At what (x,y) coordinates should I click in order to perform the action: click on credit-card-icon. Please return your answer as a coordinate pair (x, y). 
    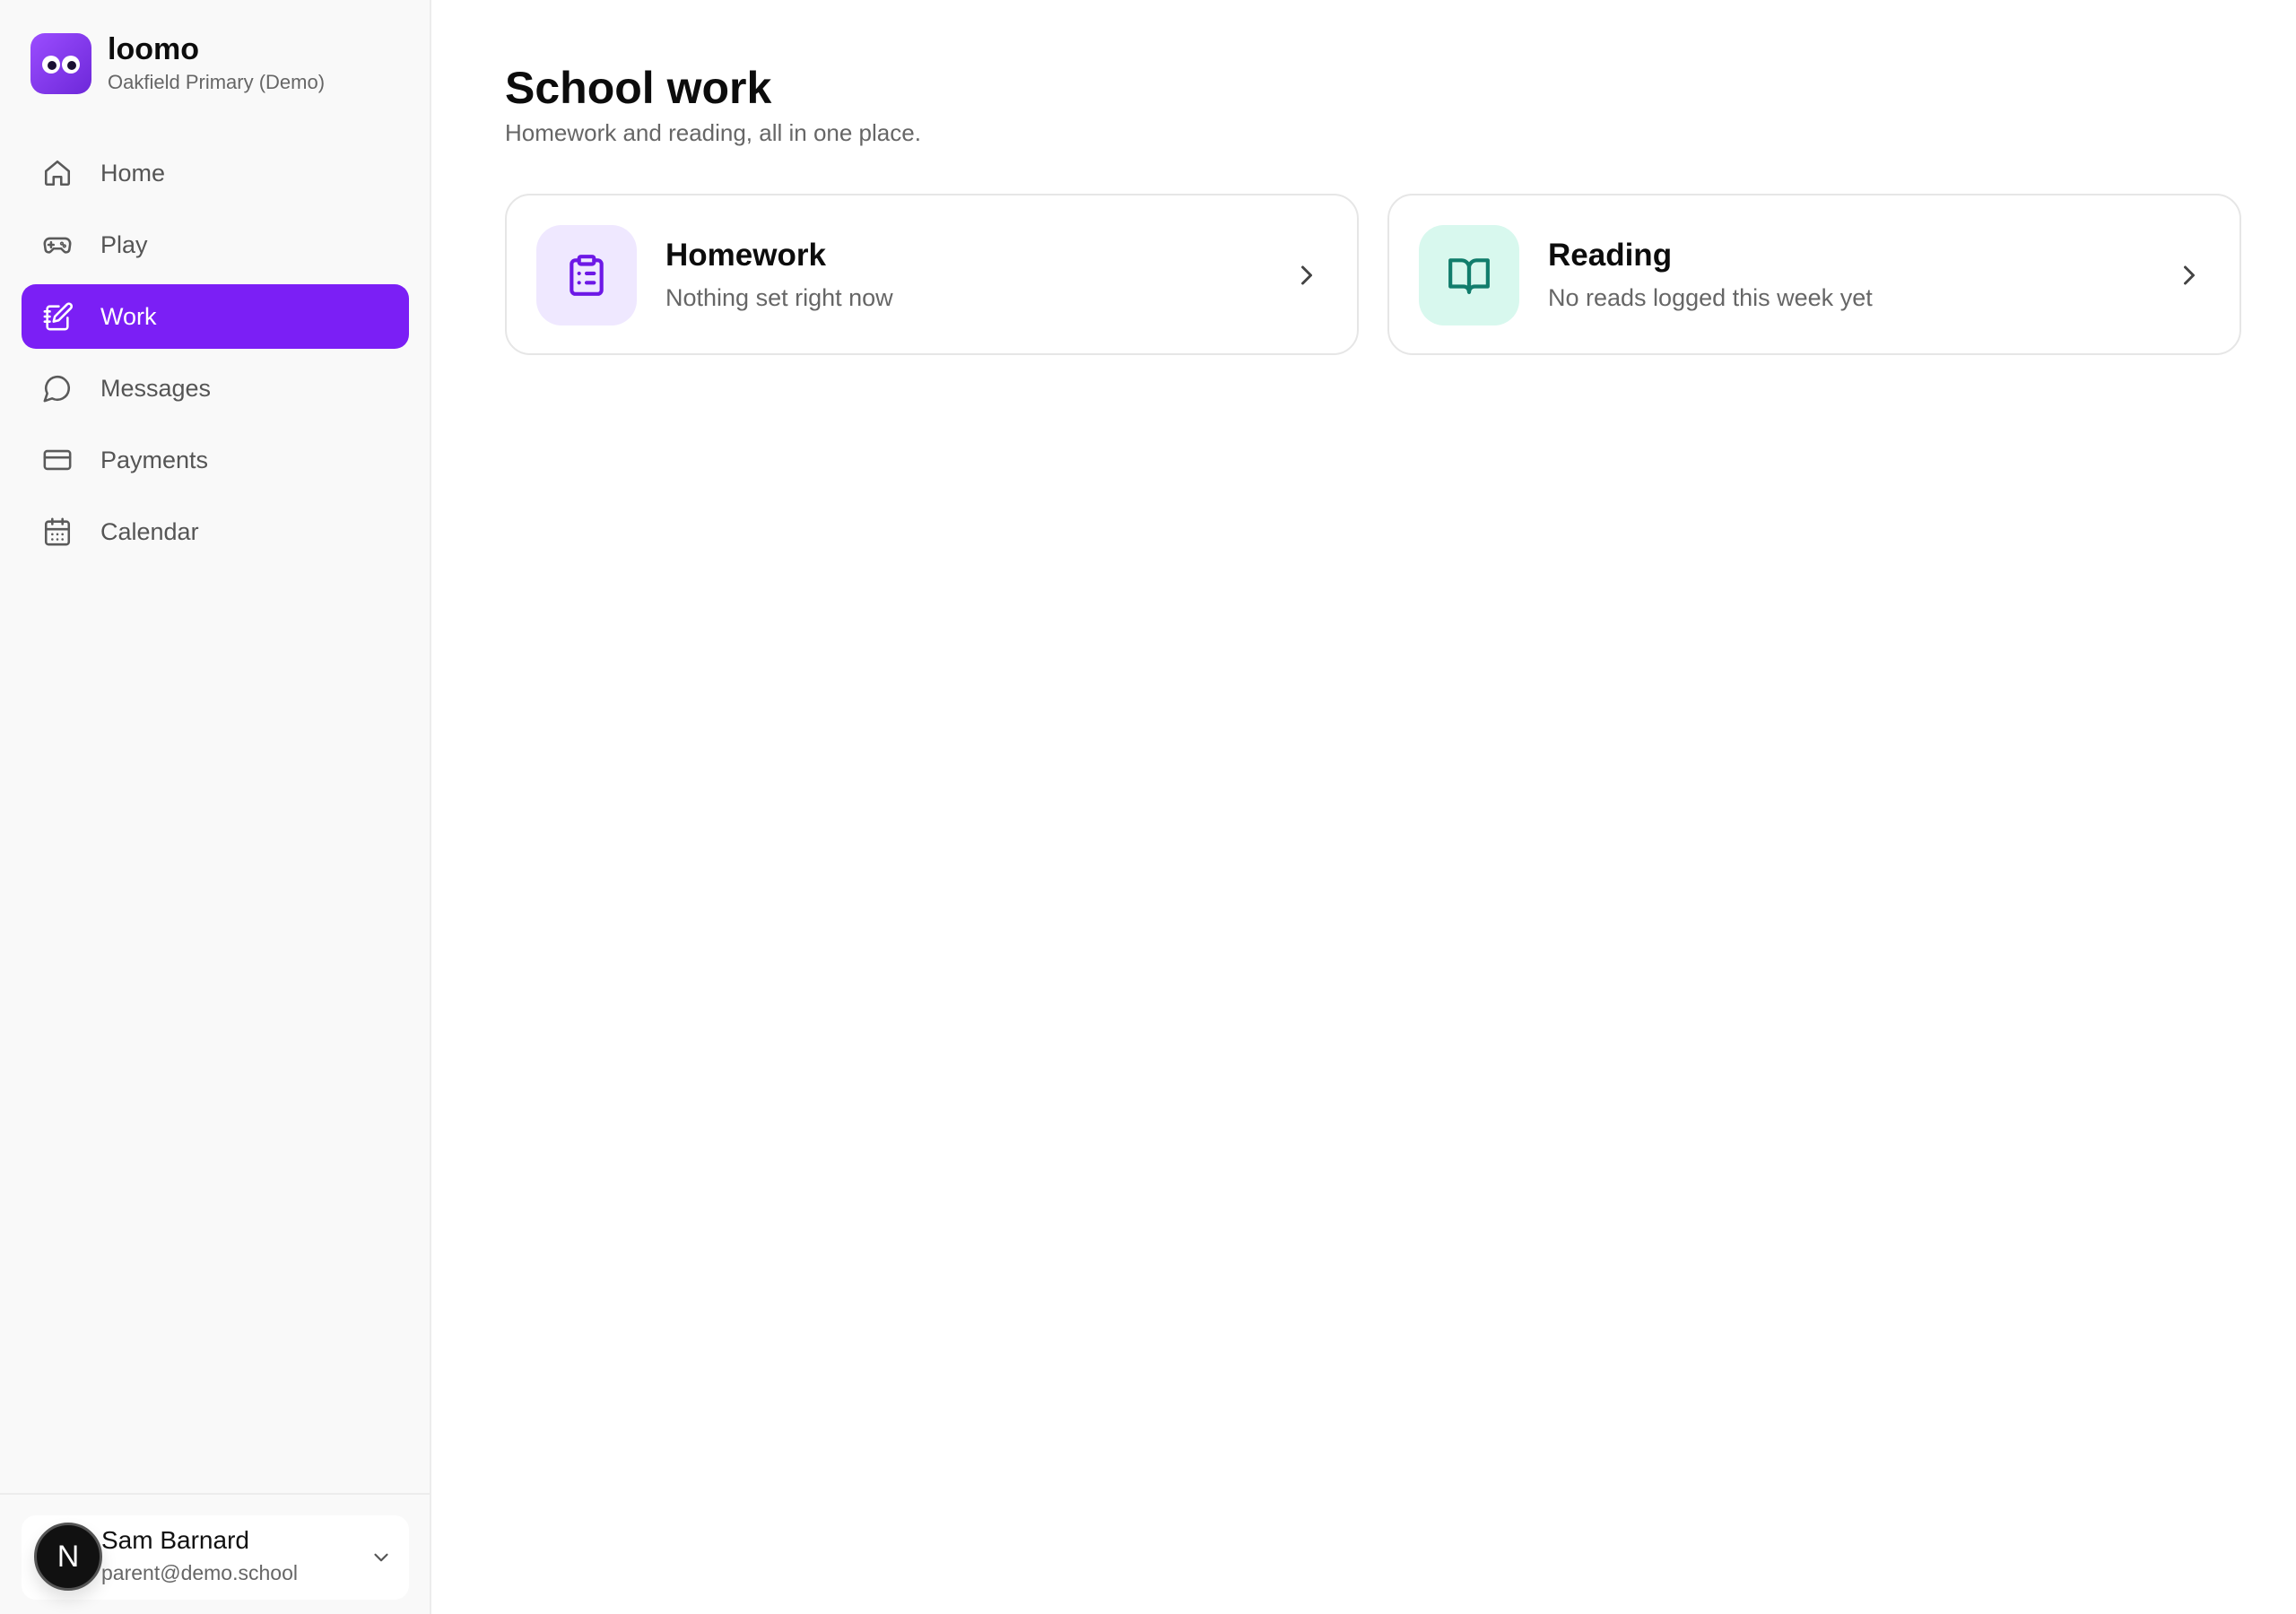
    Looking at the image, I should click on (57, 460).